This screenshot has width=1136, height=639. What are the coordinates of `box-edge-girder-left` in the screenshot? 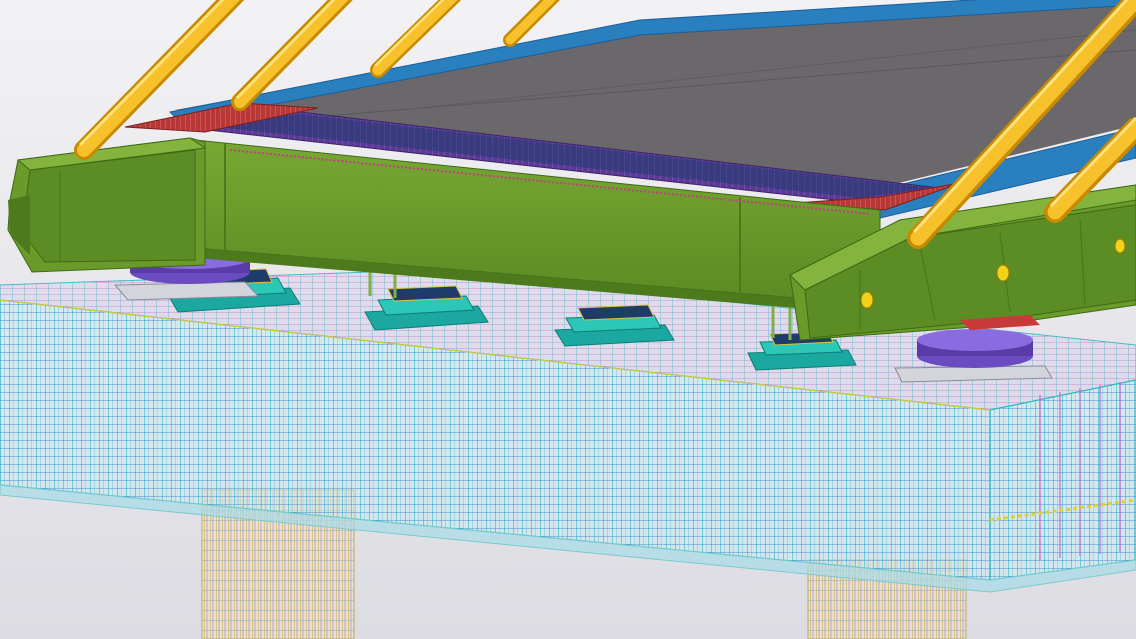 It's located at (107, 205).